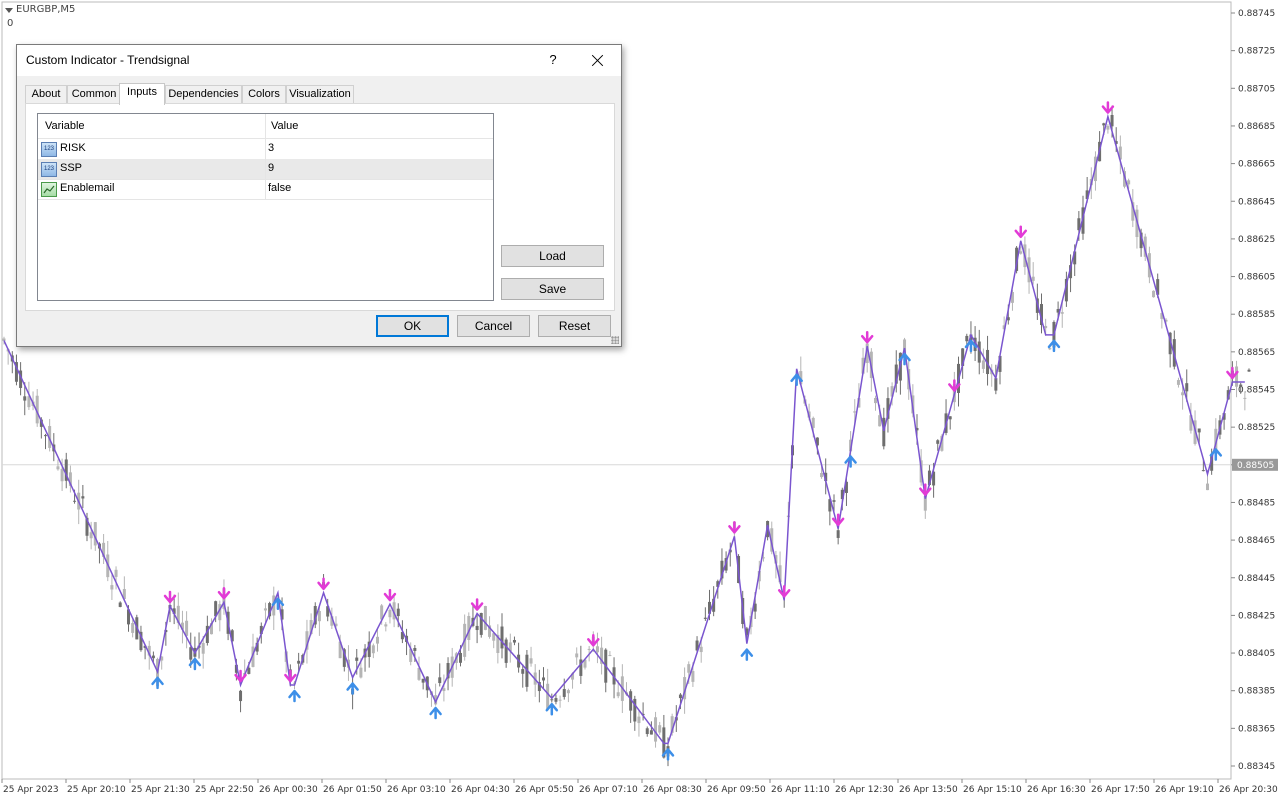 This screenshot has height=800, width=1280. I want to click on resize-grip-icon, so click(615, 340).